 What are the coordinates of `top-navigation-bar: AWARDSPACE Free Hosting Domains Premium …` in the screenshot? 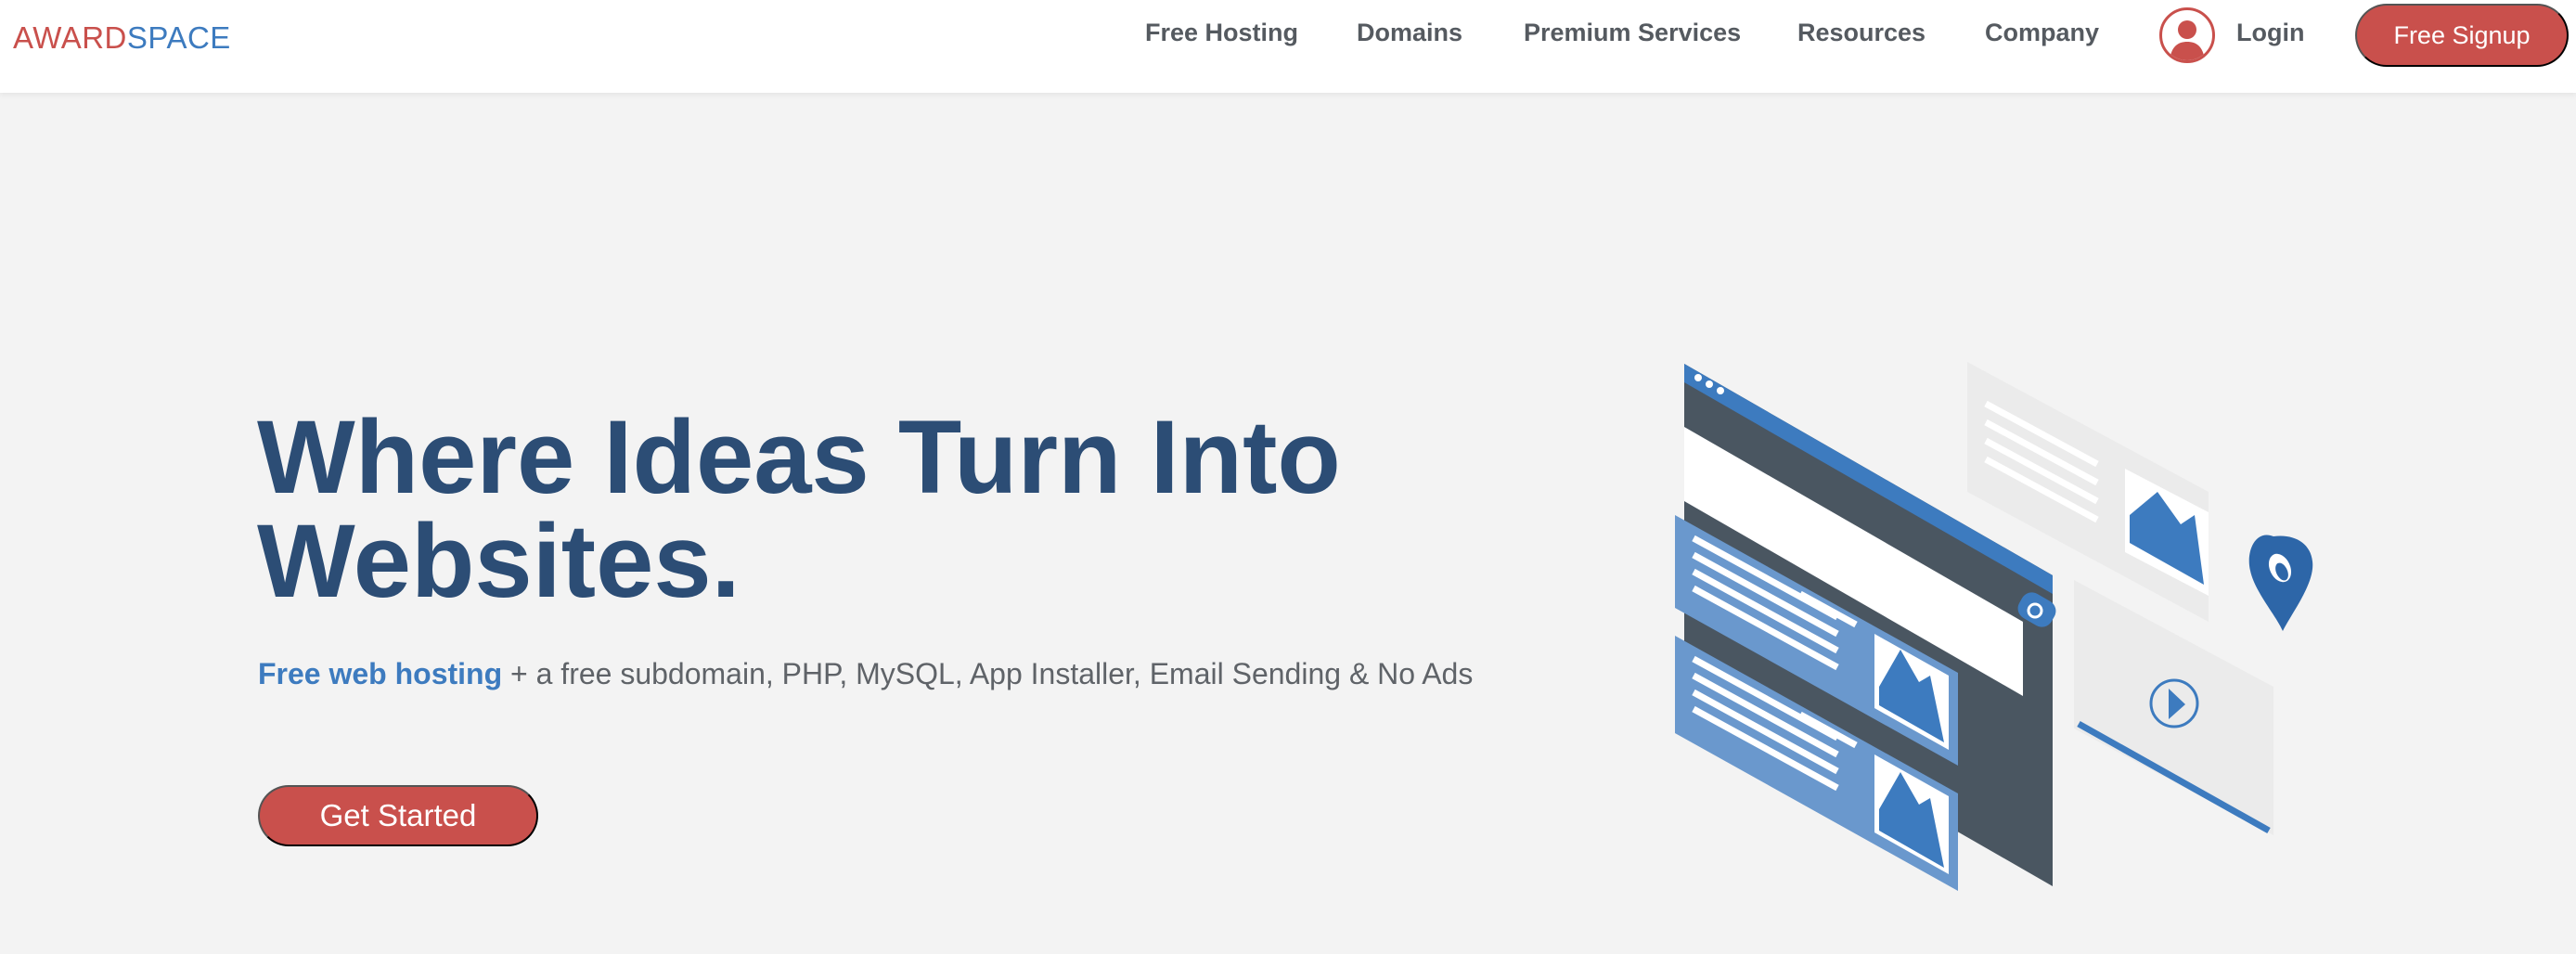 It's located at (1288, 46).